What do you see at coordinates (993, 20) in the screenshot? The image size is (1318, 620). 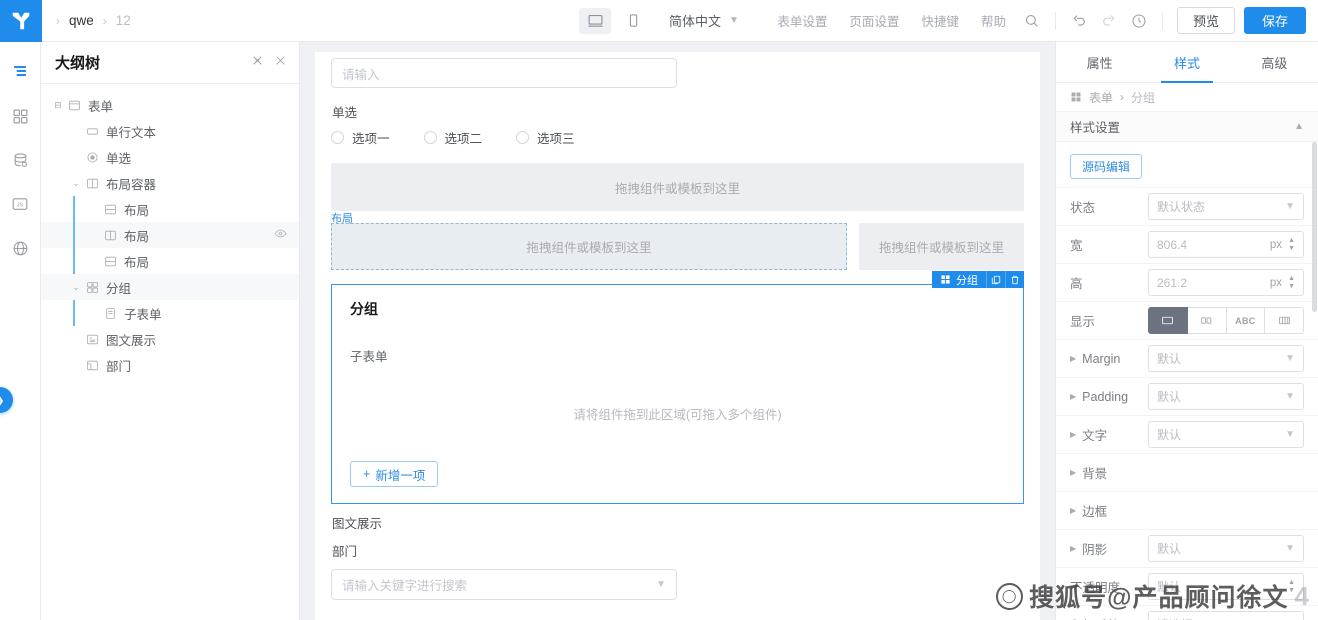 I see `help-link: 帮助` at bounding box center [993, 20].